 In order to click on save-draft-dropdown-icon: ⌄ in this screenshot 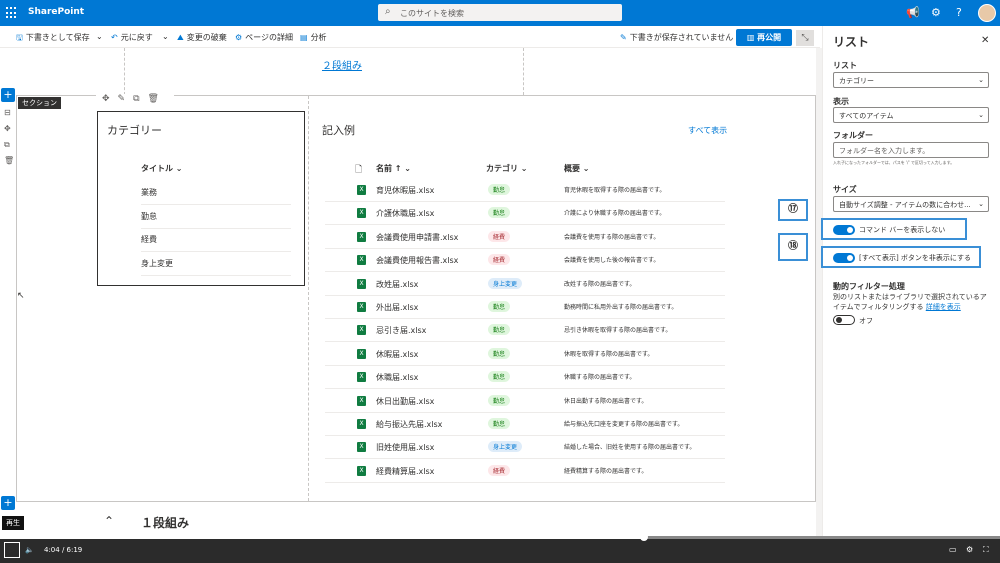, I will do `click(99, 36)`.